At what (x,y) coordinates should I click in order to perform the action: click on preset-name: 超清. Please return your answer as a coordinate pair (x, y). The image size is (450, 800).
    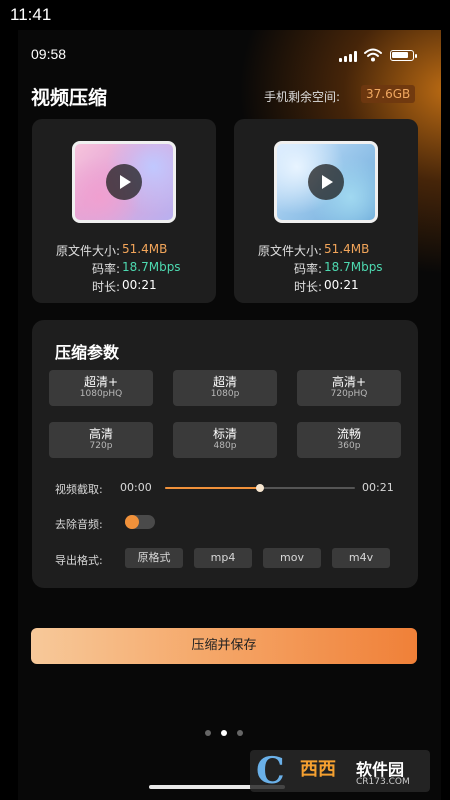
    Looking at the image, I should click on (224, 382).